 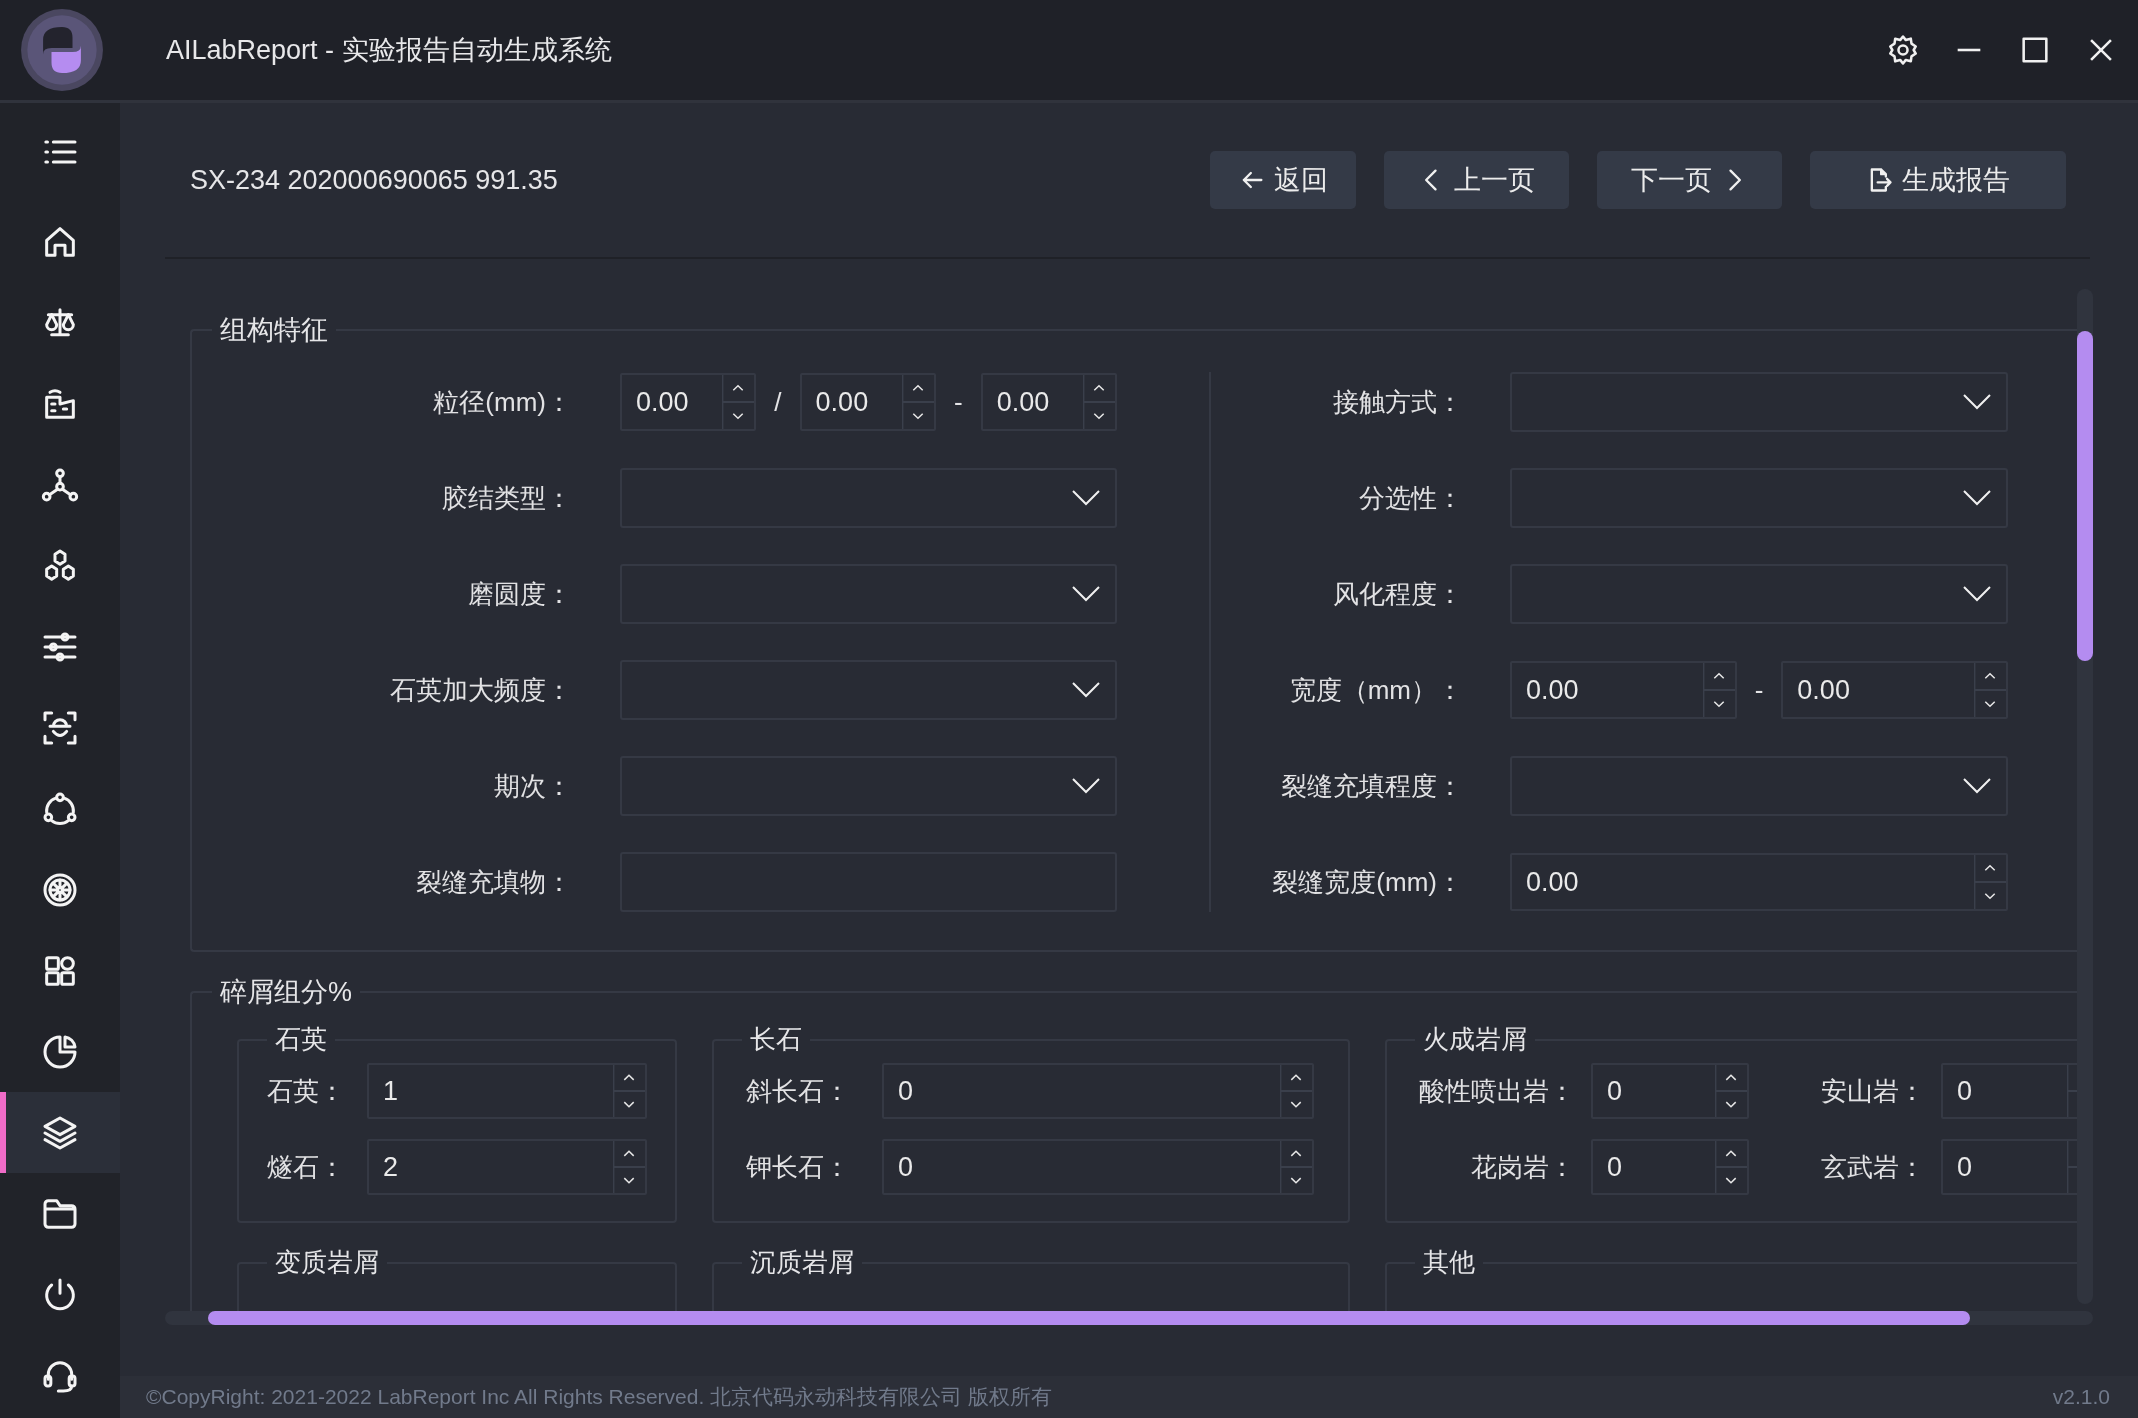 What do you see at coordinates (1903, 50) in the screenshot?
I see `settings-icon` at bounding box center [1903, 50].